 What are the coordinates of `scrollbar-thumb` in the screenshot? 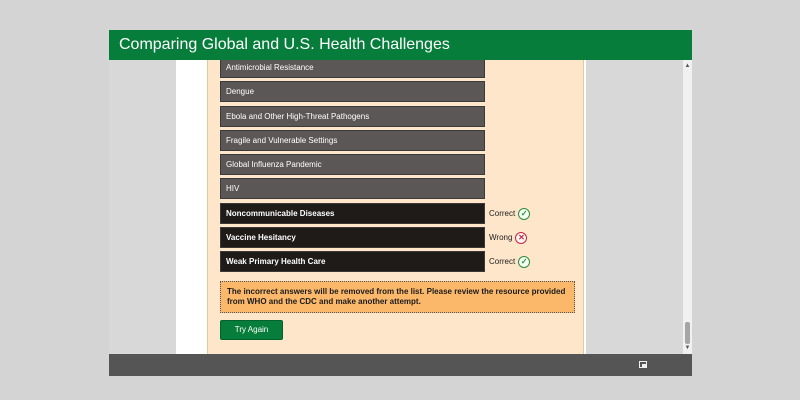 It's located at (687, 333).